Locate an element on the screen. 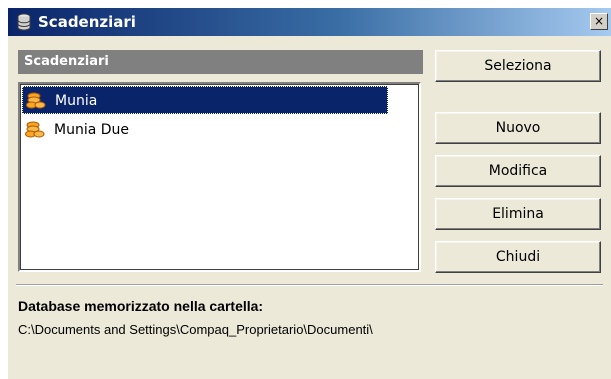  database-folder-label: Database memorizzato nella cartella: is located at coordinates (141, 306).